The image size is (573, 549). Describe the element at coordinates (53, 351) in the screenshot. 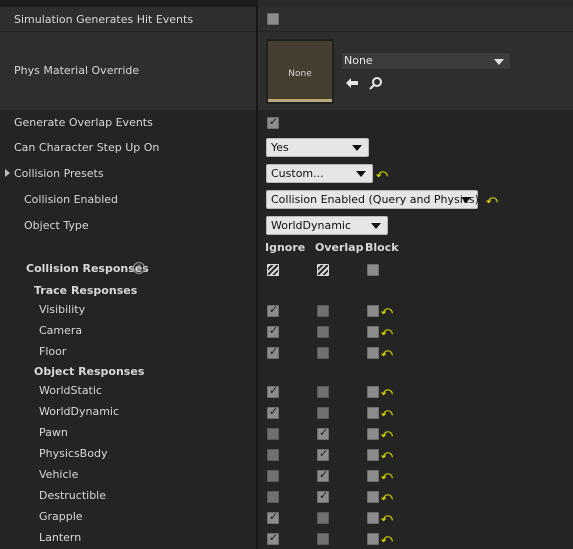

I see `response-label-floor: Floor` at that location.